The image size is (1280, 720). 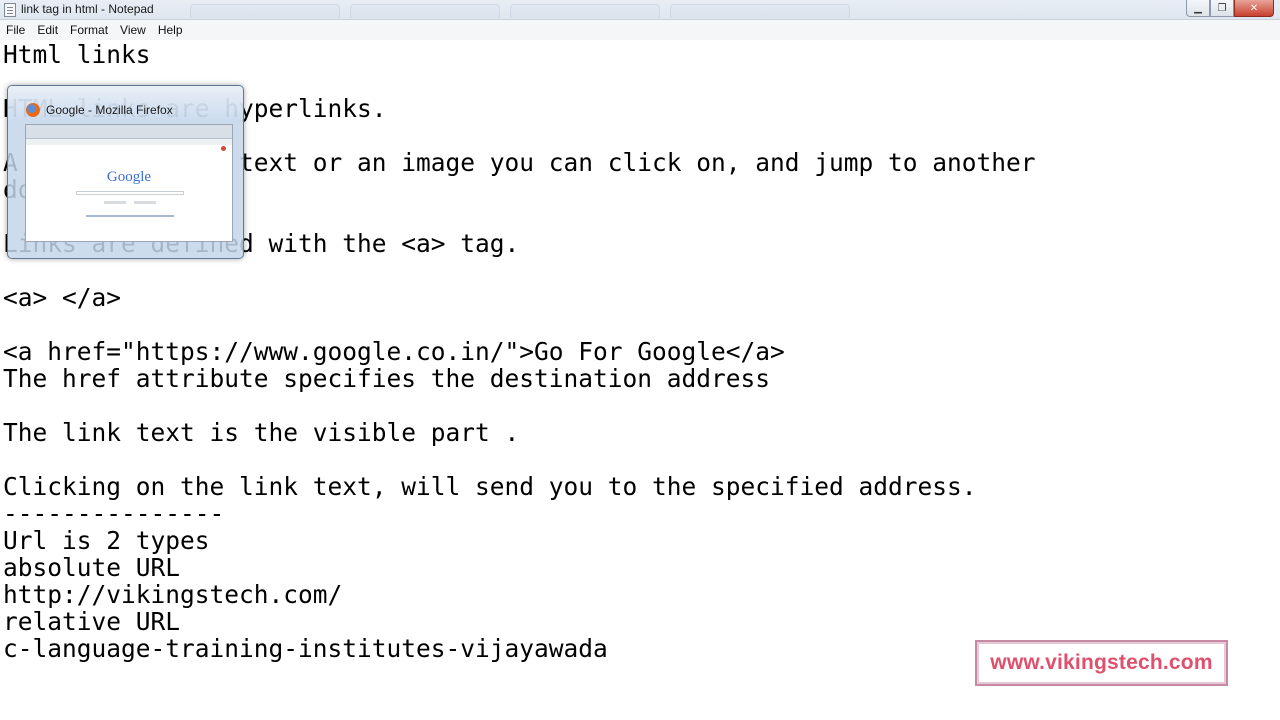 What do you see at coordinates (87, 9) in the screenshot?
I see `window-title: link tag in html - Notepad` at bounding box center [87, 9].